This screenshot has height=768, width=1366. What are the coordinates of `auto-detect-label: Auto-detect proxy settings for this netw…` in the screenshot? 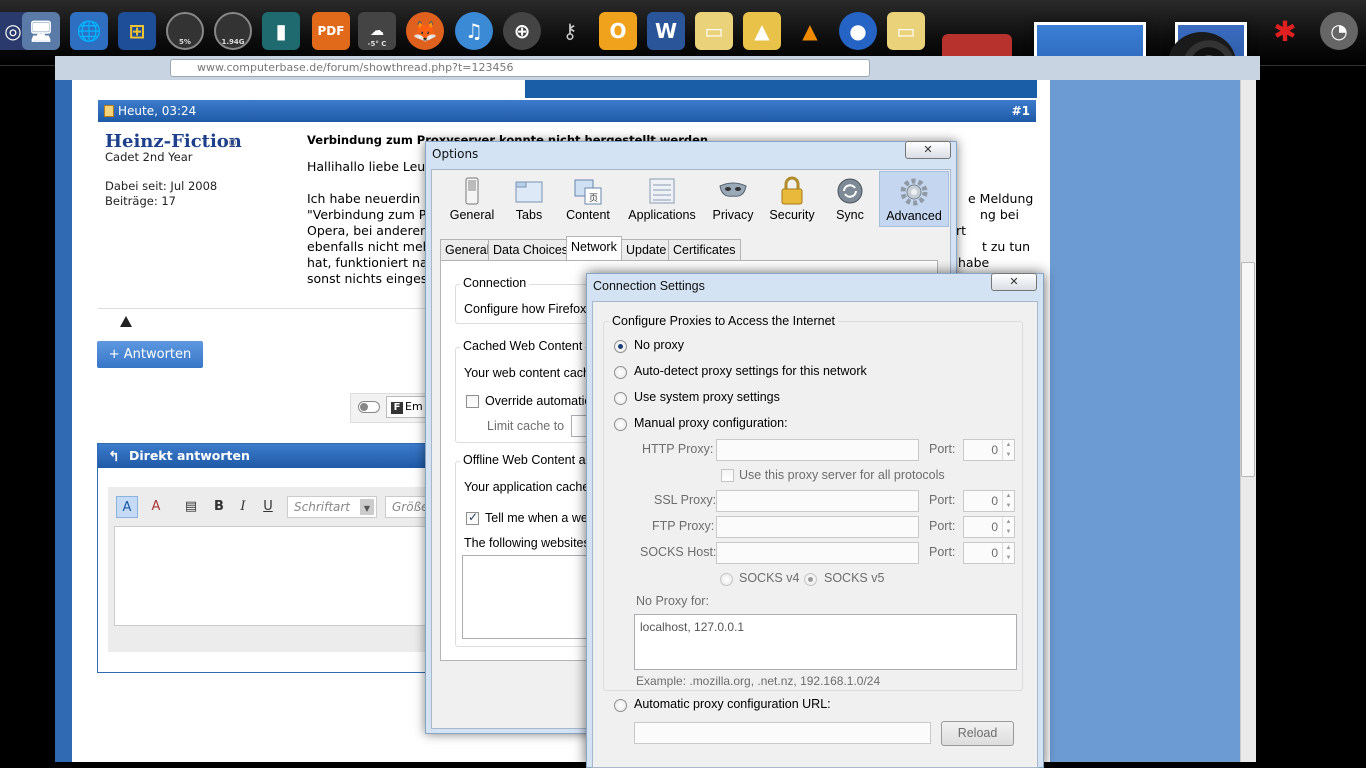 It's located at (750, 371).